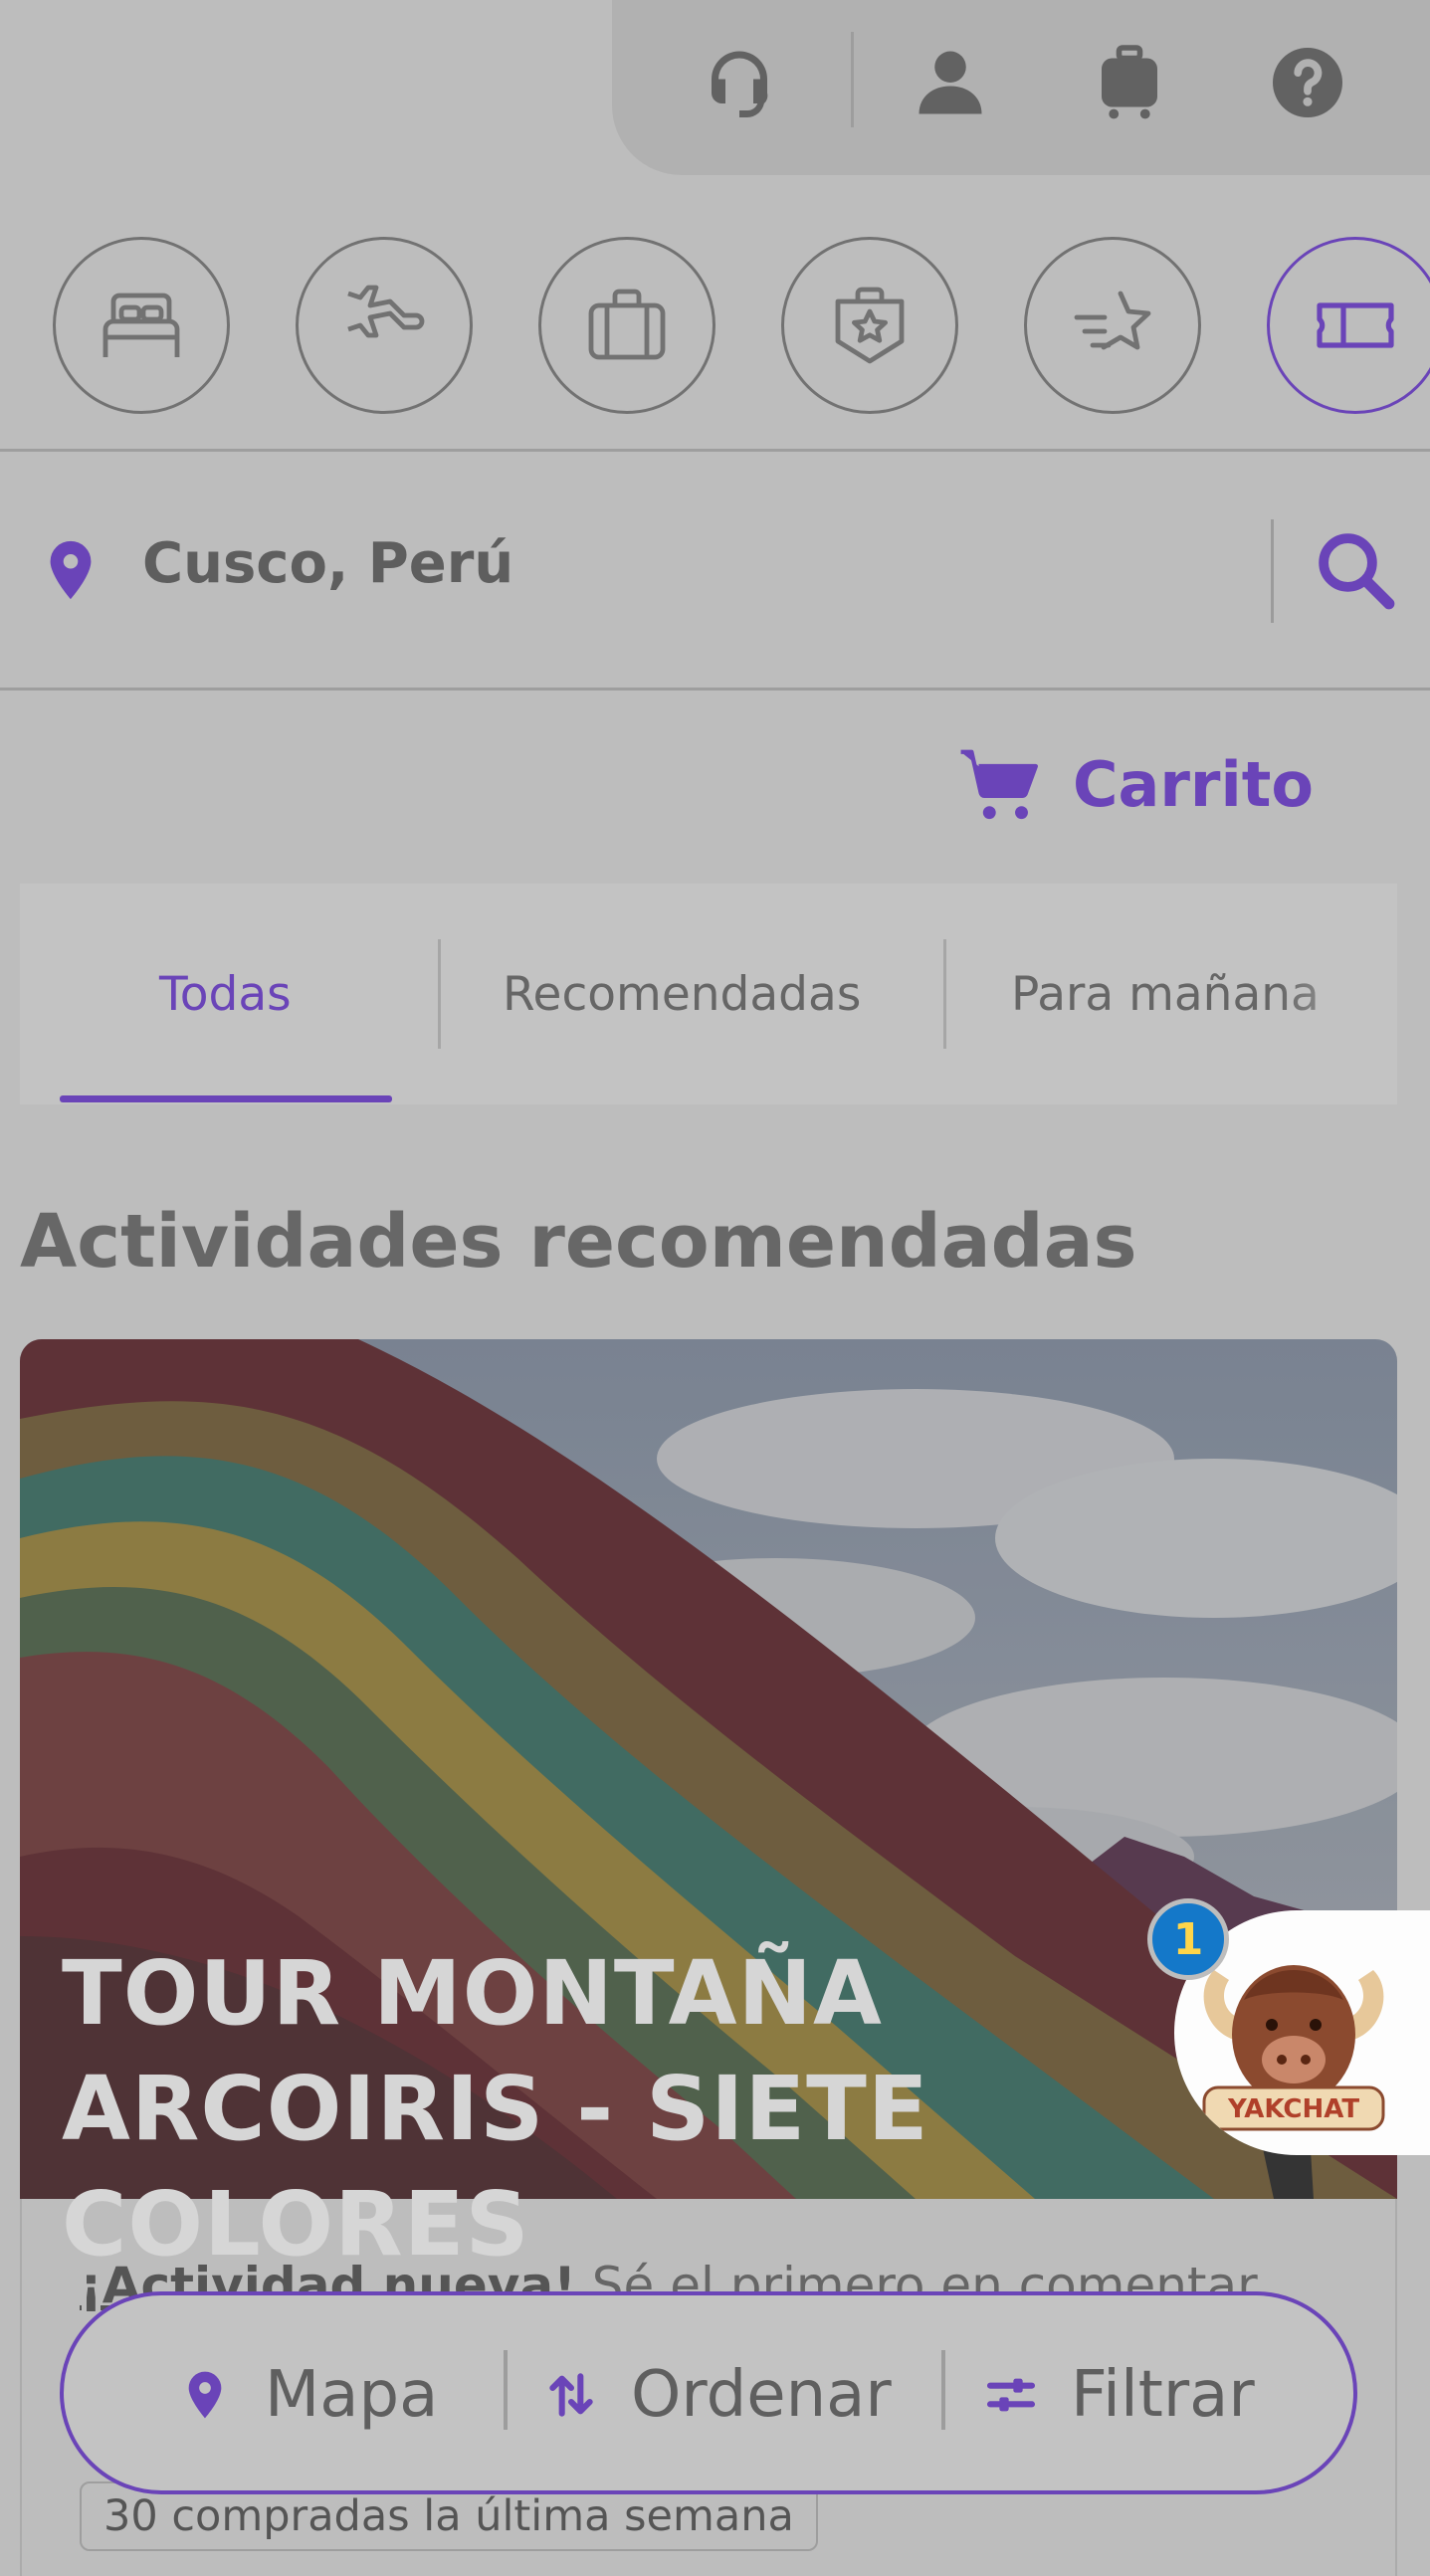 The image size is (1430, 2576). Describe the element at coordinates (1355, 570) in the screenshot. I see `search-icon` at that location.